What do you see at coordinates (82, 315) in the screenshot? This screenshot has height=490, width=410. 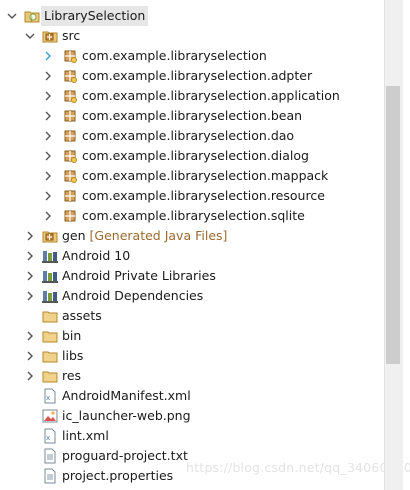 I see `folder-label: assets` at bounding box center [82, 315].